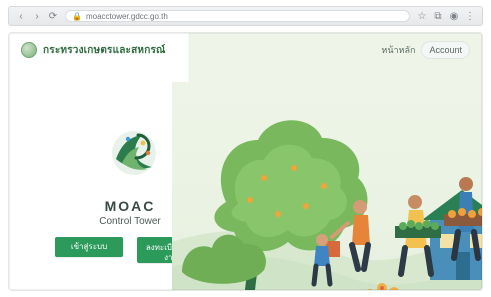  I want to click on browser-right-icons: ☆ ⧉ ◉ ⋮, so click(446, 16).